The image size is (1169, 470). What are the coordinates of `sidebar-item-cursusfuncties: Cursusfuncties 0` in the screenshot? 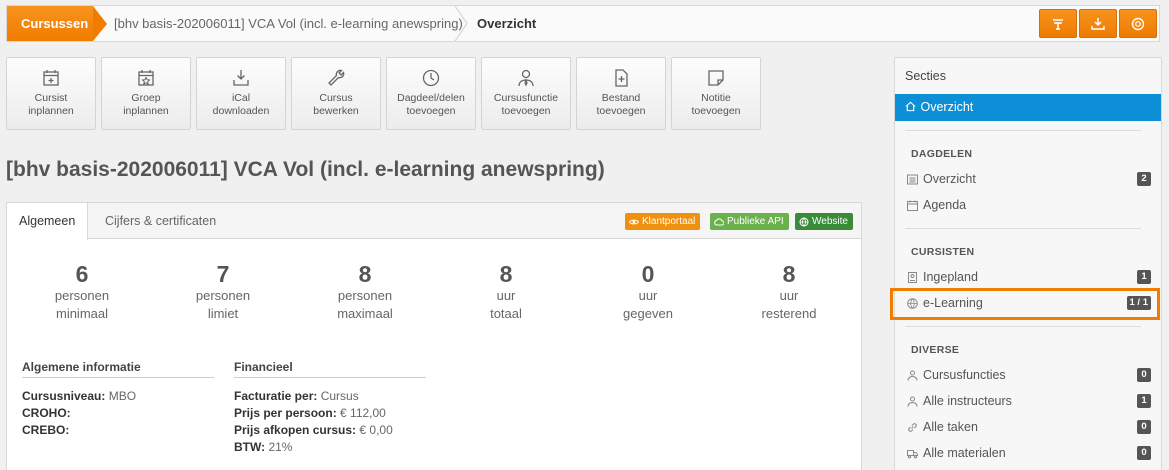 It's located at (1028, 375).